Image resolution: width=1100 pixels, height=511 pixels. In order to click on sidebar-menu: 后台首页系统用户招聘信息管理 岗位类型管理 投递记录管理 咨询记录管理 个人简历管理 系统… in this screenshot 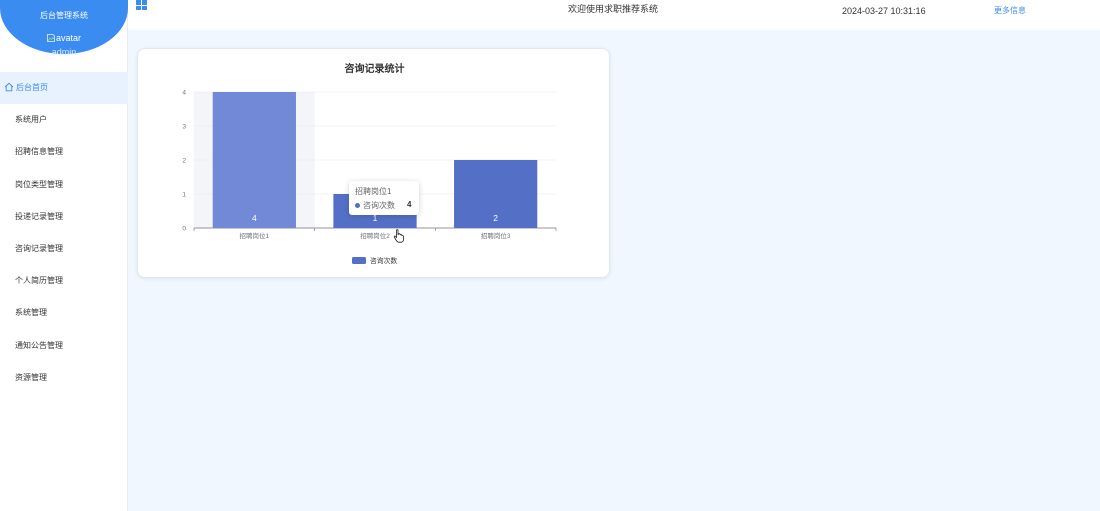, I will do `click(64, 233)`.